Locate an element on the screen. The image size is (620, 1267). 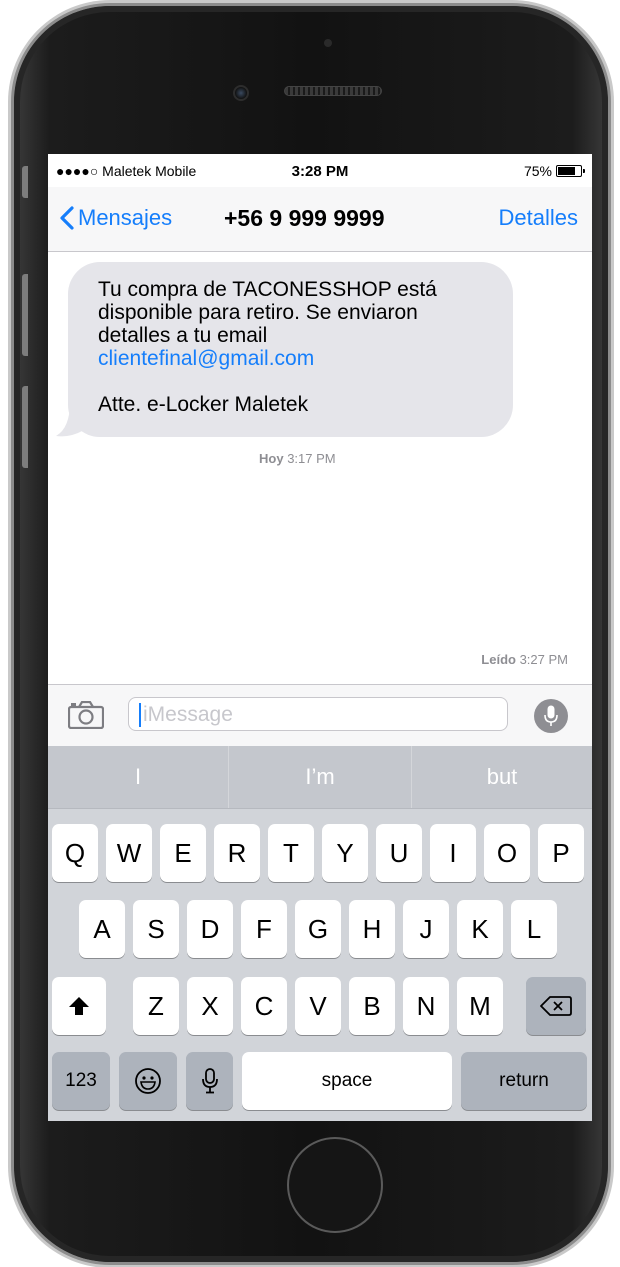
key-g: G is located at coordinates (318, 929).